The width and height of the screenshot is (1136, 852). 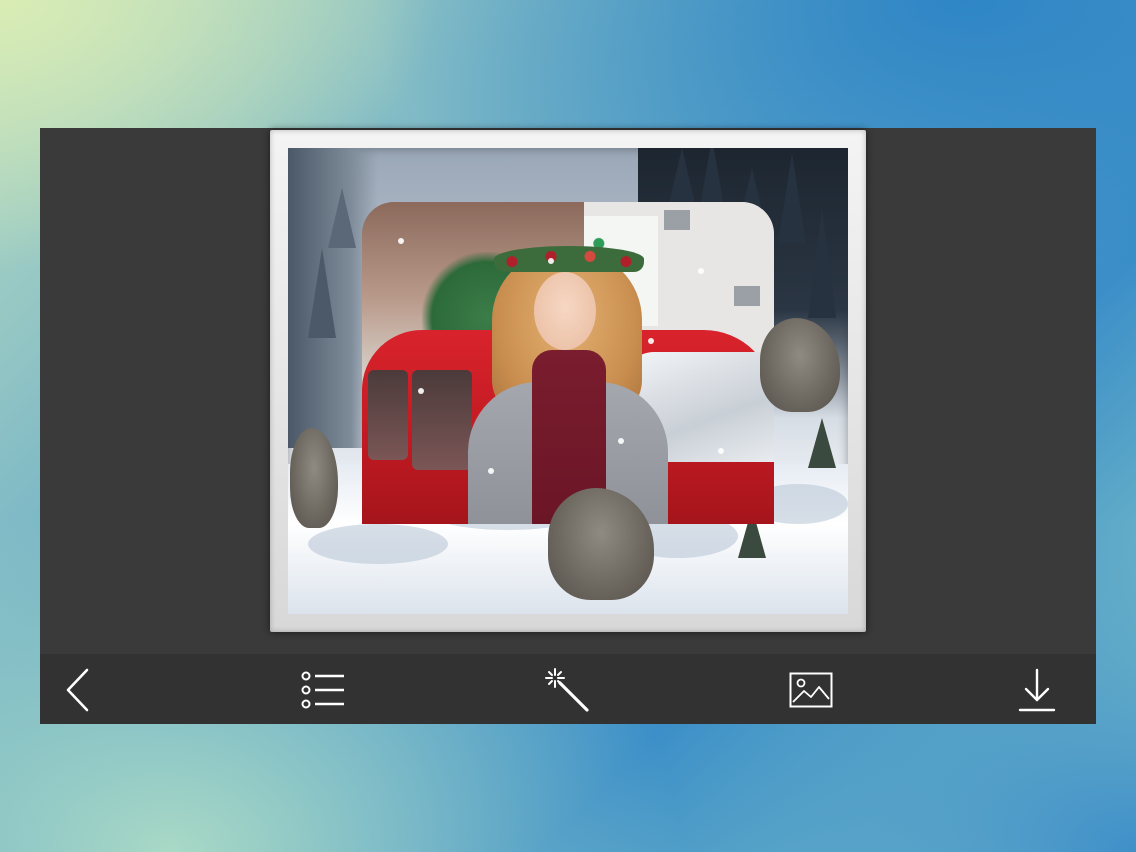 What do you see at coordinates (378, 544) in the screenshot?
I see `snow-drift` at bounding box center [378, 544].